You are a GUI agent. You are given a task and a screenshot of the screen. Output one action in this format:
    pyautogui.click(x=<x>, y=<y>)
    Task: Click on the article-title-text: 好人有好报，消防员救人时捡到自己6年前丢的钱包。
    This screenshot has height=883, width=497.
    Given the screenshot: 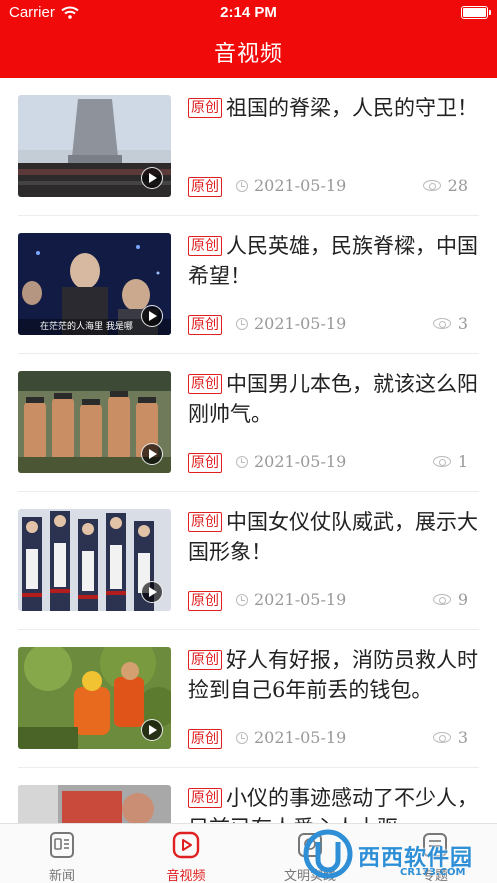 What is the action you would take?
    pyautogui.click(x=333, y=675)
    